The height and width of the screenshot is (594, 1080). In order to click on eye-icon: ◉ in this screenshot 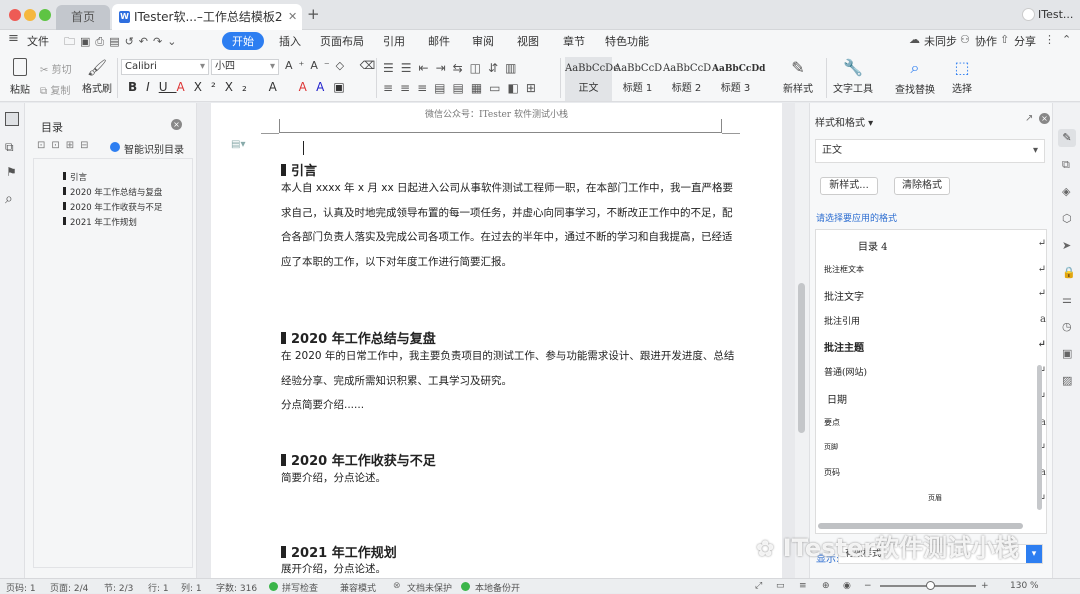, I will do `click(847, 586)`.